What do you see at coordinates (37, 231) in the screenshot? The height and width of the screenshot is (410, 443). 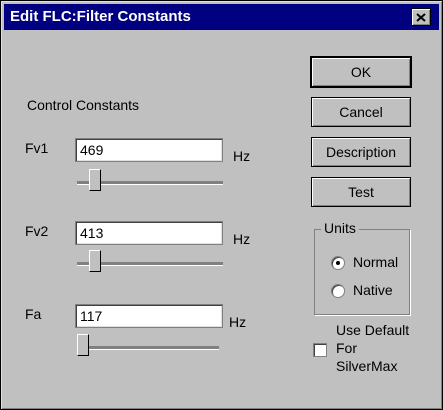 I see `fv2-label: Fv2` at bounding box center [37, 231].